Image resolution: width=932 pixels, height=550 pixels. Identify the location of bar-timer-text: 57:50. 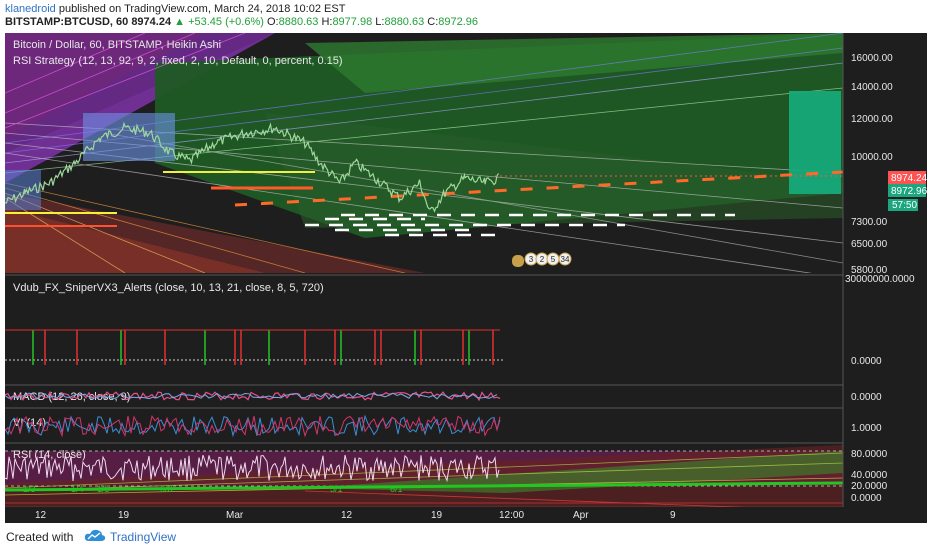
(904, 205).